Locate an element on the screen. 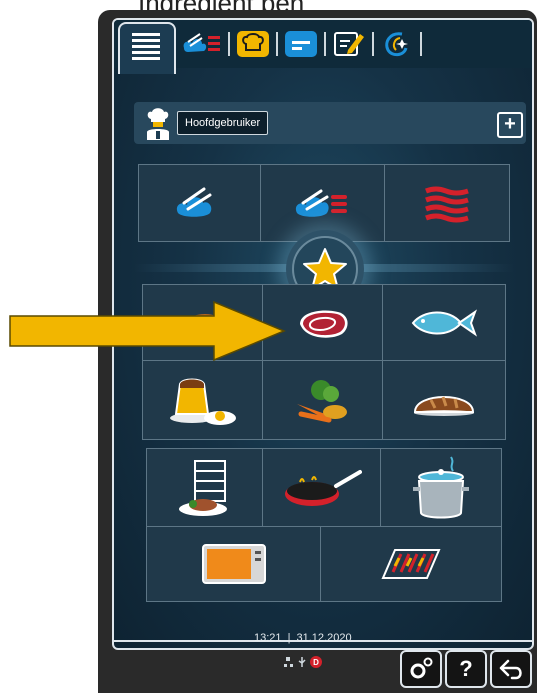 Image resolution: width=537 pixels, height=693 pixels. steam-icon is located at coordinates (194, 202).